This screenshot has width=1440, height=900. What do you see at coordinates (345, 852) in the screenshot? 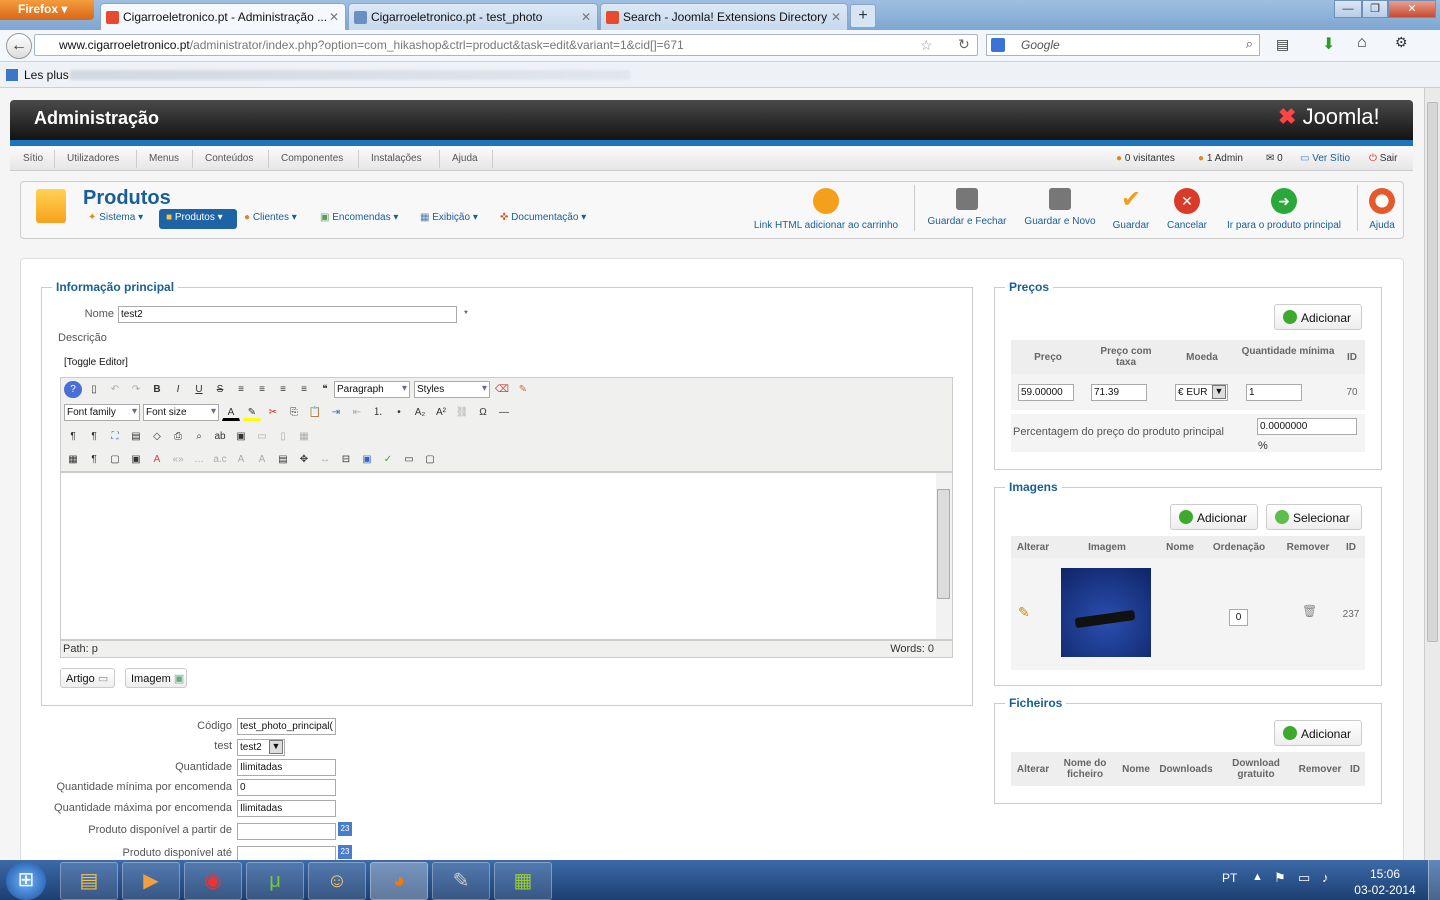
I see `calendar-icon: 23` at bounding box center [345, 852].